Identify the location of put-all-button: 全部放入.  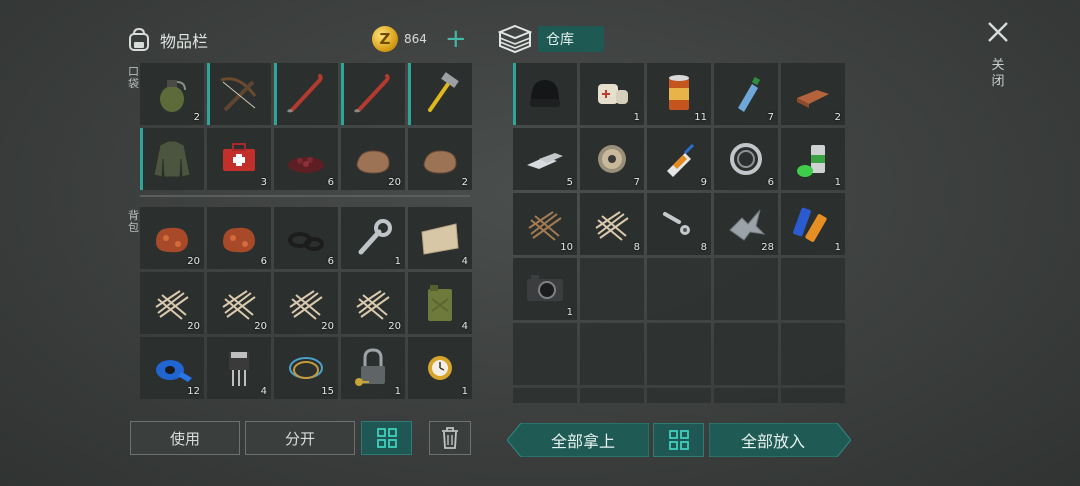
(773, 440).